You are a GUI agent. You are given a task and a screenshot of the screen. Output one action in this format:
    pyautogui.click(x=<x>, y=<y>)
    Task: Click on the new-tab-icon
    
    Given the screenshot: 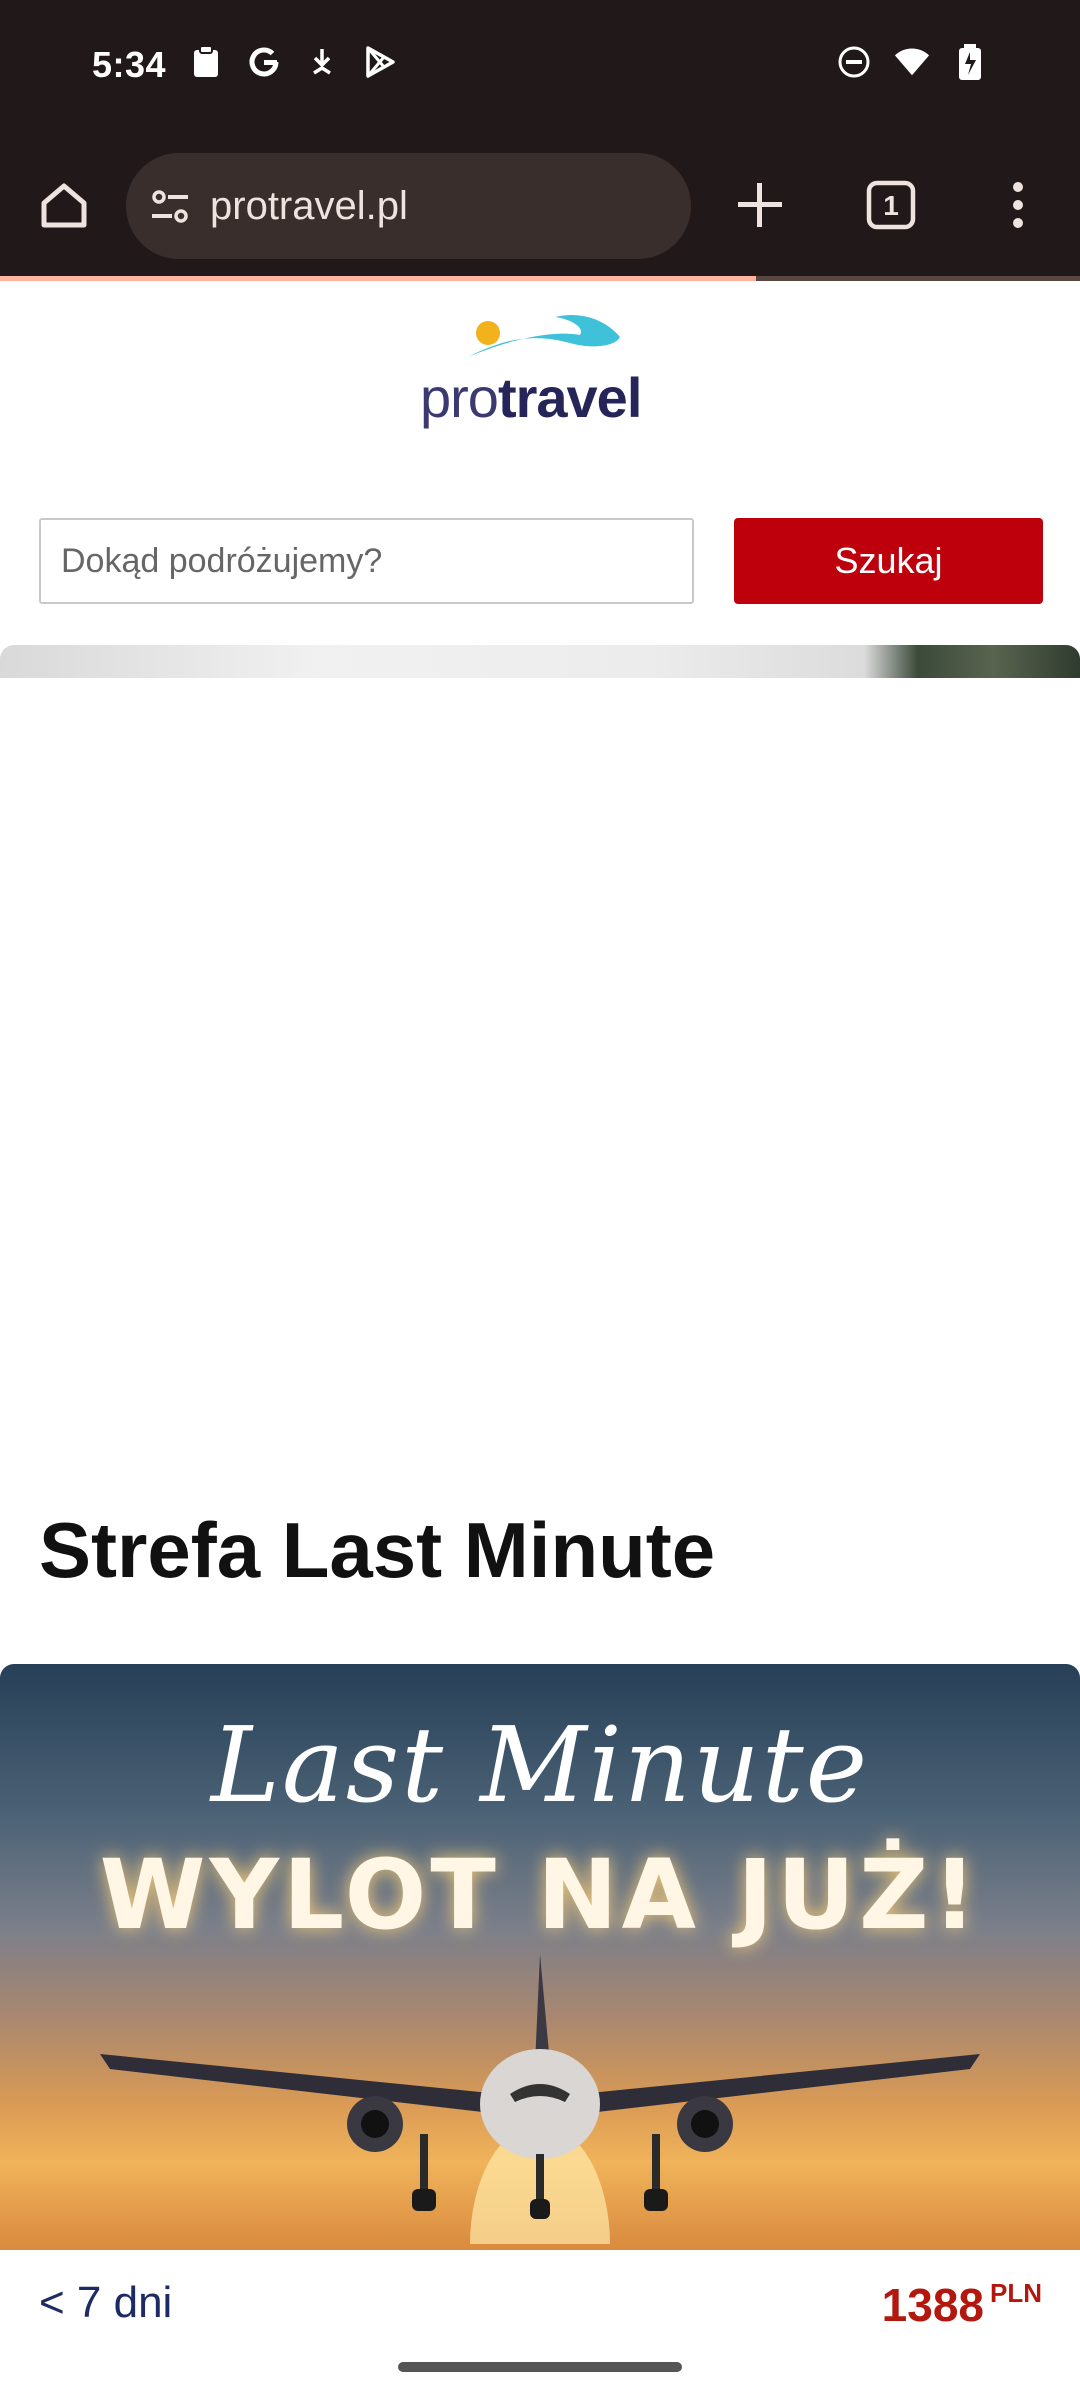 What is the action you would take?
    pyautogui.click(x=760, y=205)
    